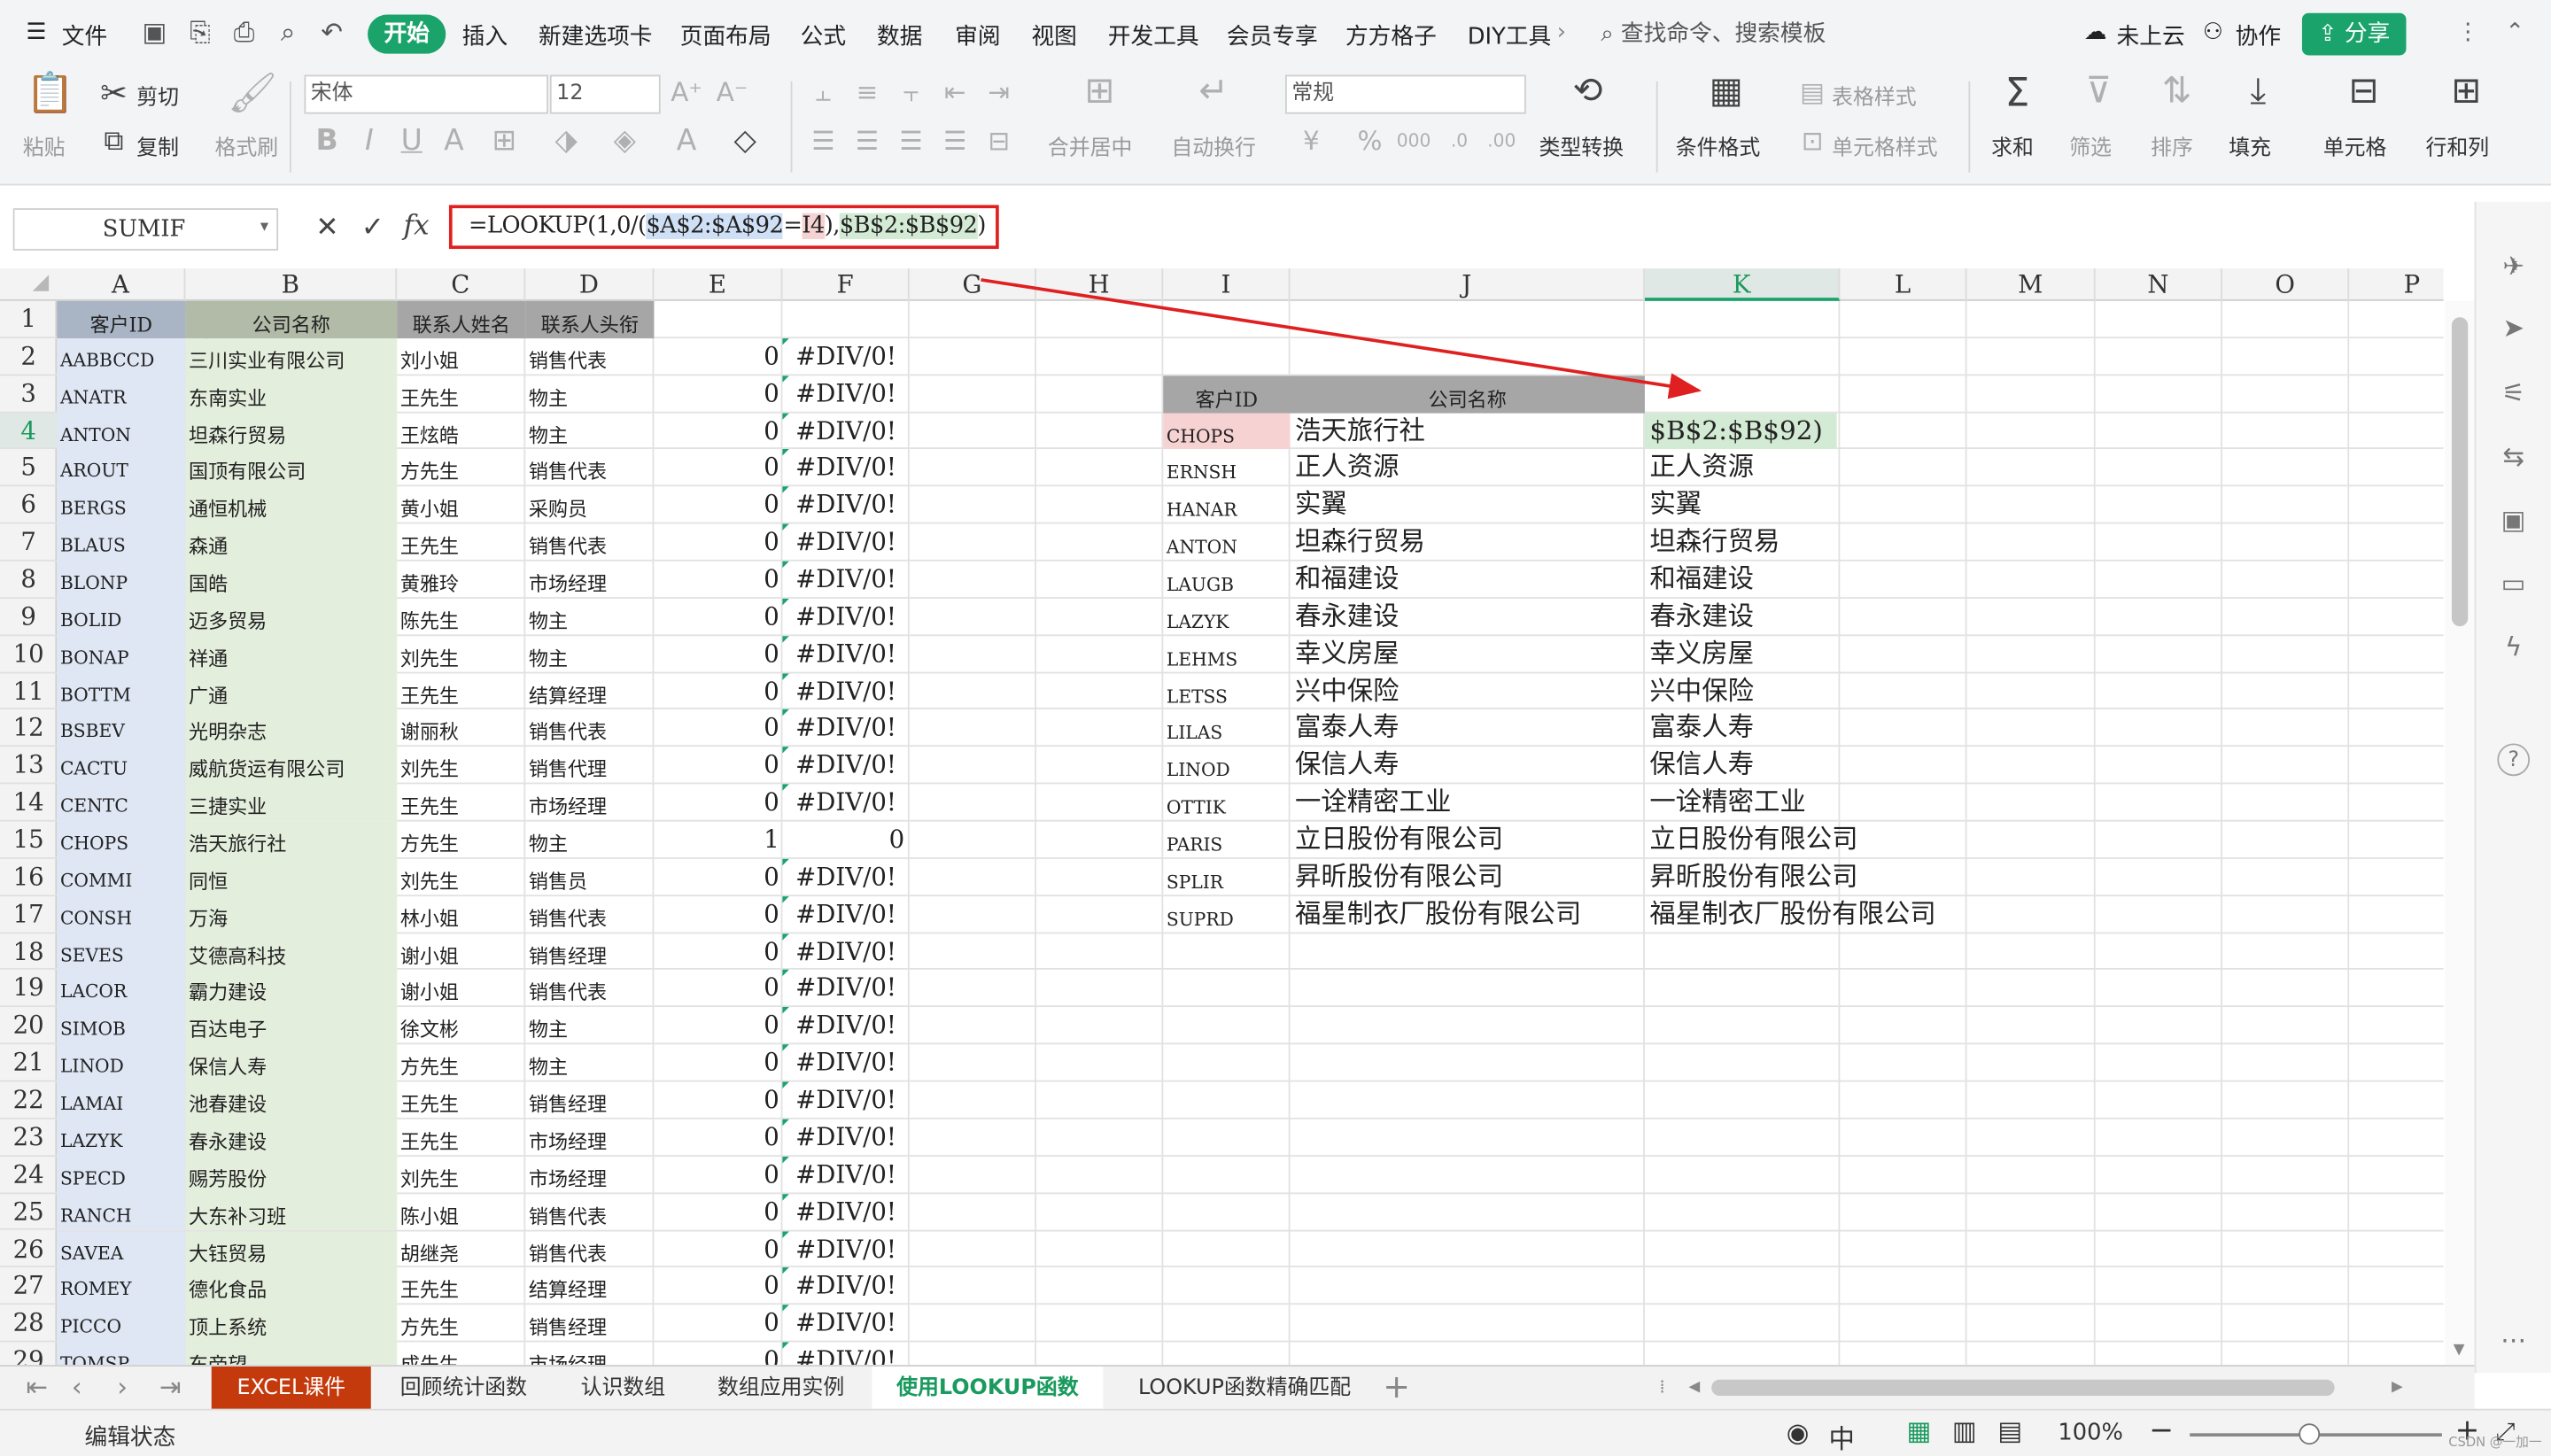 The image size is (2551, 1456). What do you see at coordinates (2310, 1434) in the screenshot?
I see `zoom-slider-thumb` at bounding box center [2310, 1434].